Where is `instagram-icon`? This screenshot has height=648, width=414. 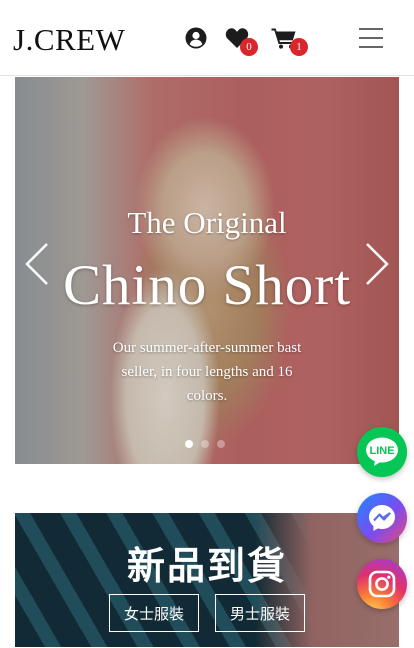
instagram-icon is located at coordinates (382, 584).